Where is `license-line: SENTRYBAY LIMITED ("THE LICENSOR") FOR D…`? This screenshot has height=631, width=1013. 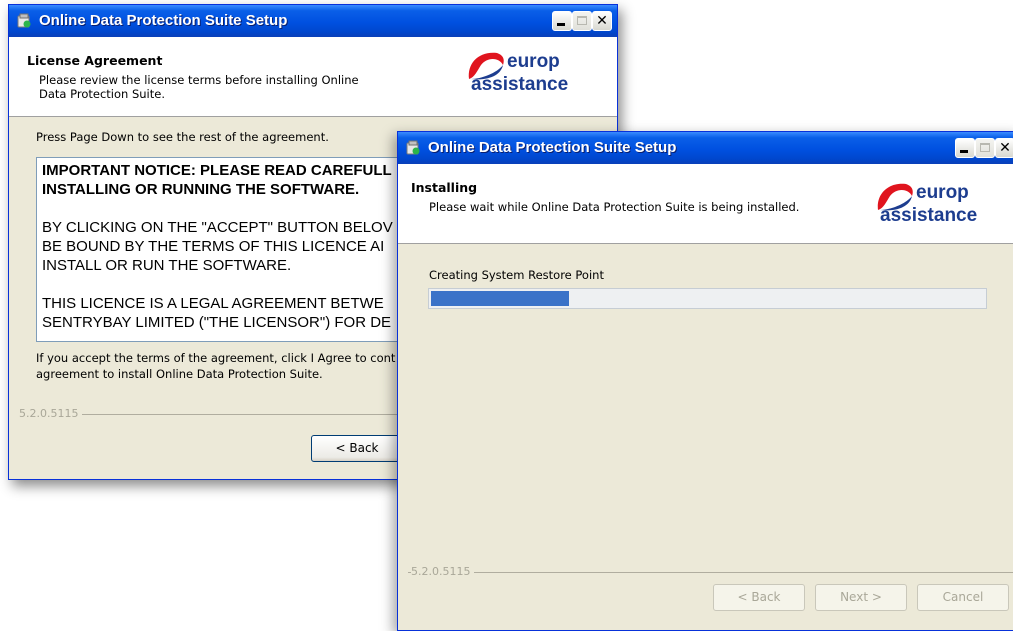 license-line: SENTRYBAY LIMITED ("THE LICENSOR") FOR D… is located at coordinates (217, 322).